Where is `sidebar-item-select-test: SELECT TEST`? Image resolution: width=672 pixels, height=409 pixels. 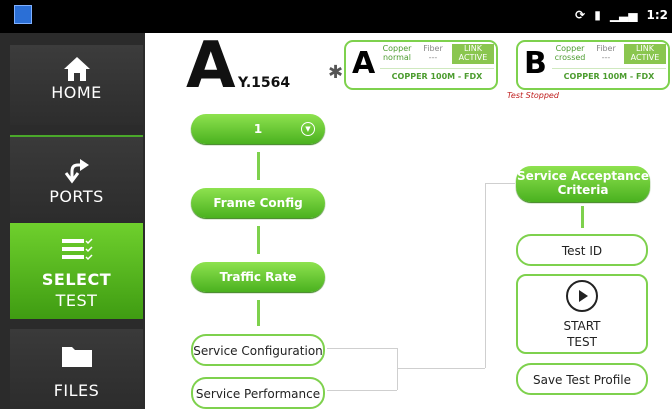 sidebar-item-select-test: SELECT TEST is located at coordinates (76, 271).